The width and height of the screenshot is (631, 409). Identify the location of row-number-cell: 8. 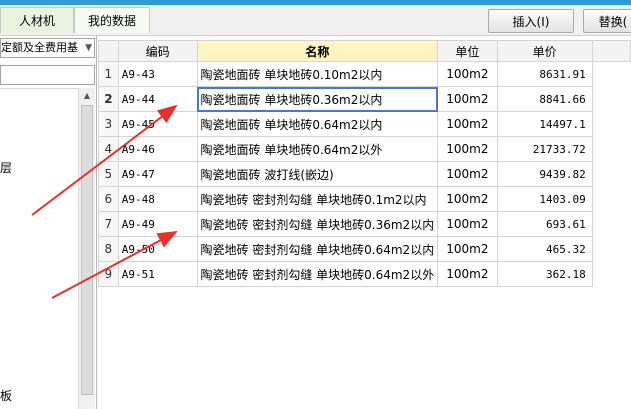
(108, 249).